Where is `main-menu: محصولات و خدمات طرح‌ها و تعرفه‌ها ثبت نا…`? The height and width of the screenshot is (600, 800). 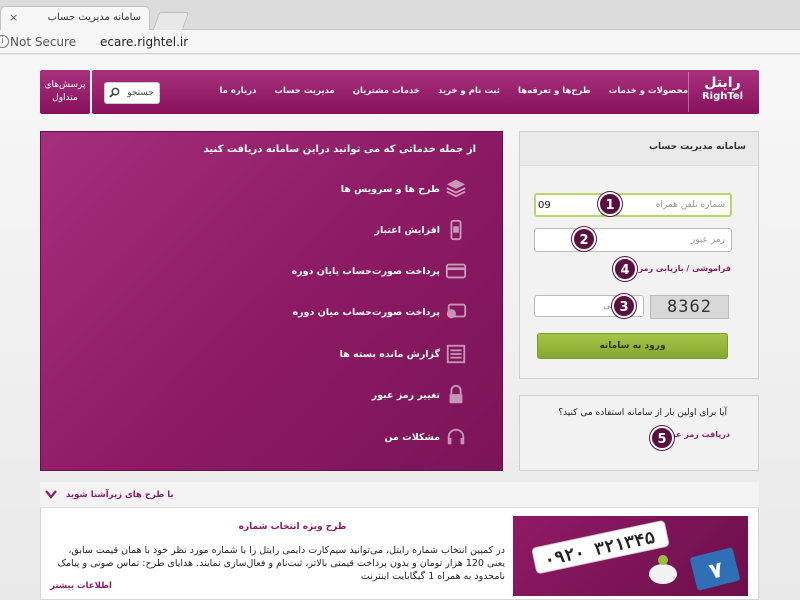 main-menu: محصولات و خدمات طرح‌ها و تعرفه‌ها ثبت نا… is located at coordinates (453, 91).